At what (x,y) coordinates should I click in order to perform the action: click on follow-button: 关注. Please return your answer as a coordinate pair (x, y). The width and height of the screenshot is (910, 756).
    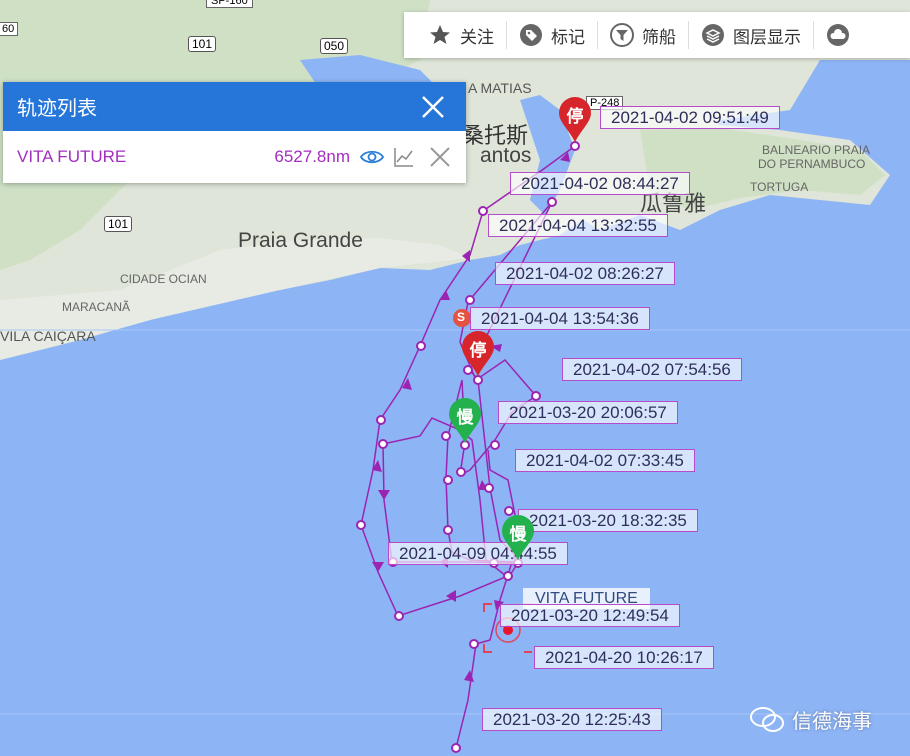
    Looking at the image, I should click on (461, 35).